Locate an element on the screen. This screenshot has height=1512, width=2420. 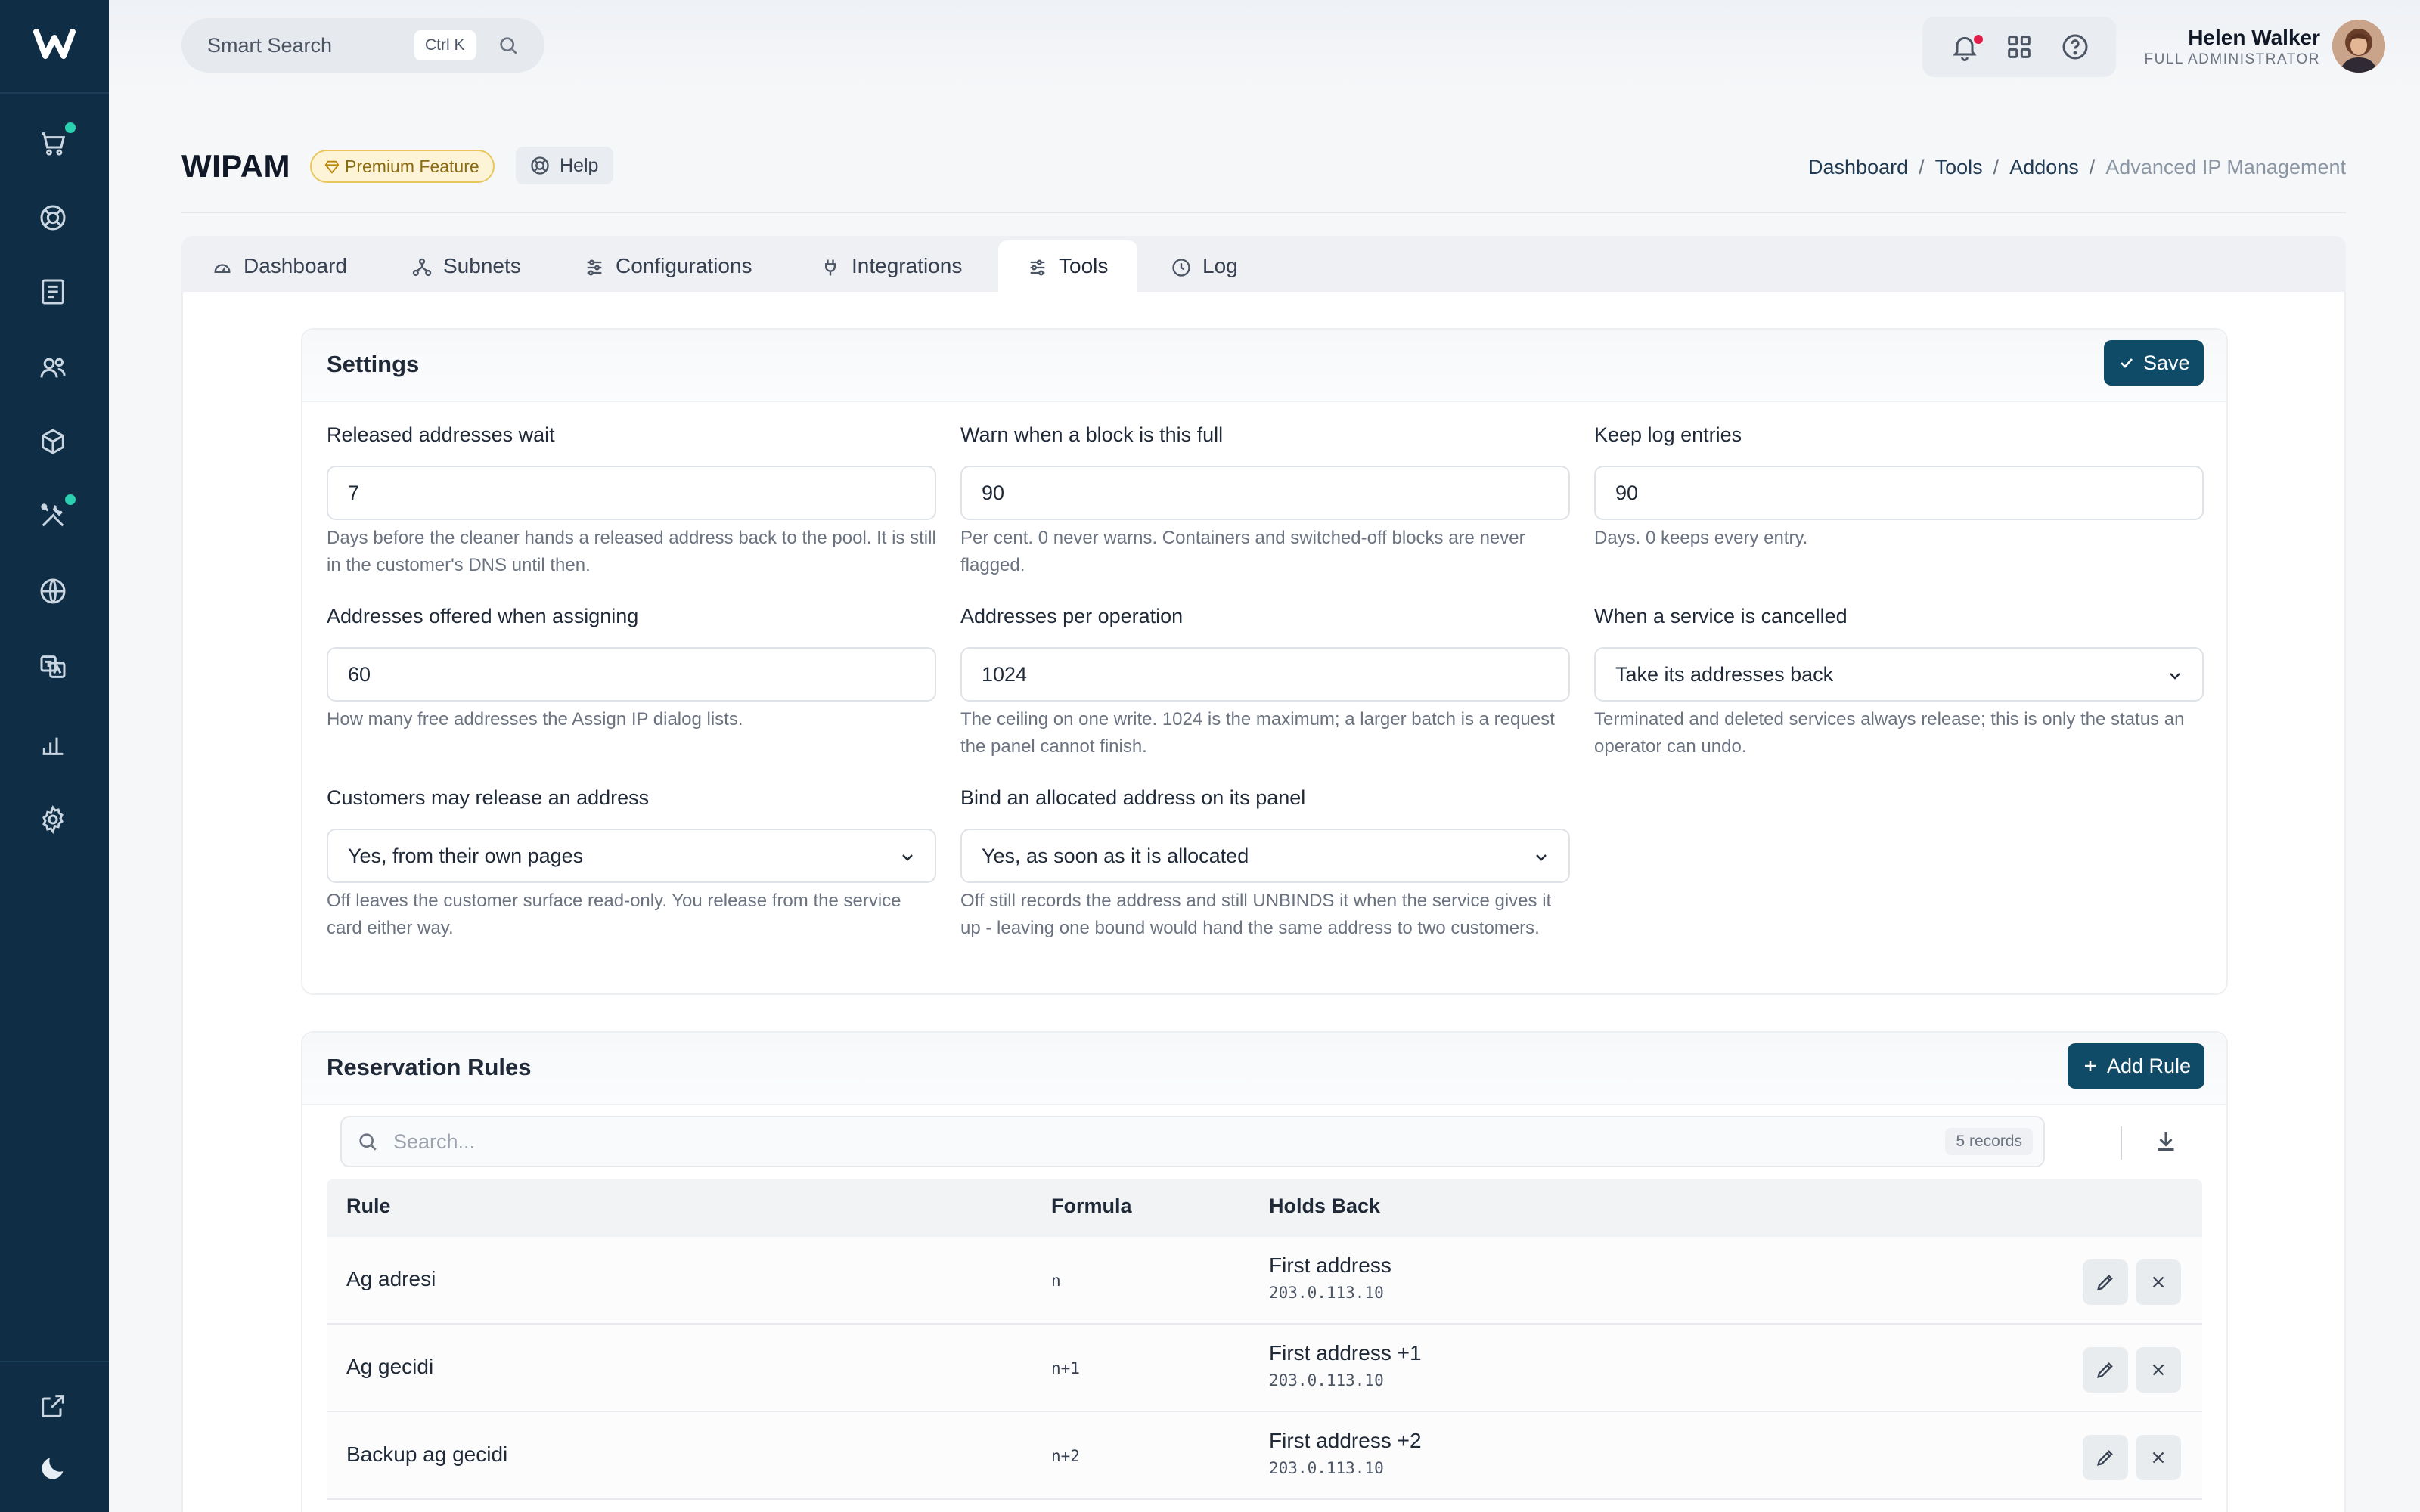
sidebar-item-clients is located at coordinates (53, 367).